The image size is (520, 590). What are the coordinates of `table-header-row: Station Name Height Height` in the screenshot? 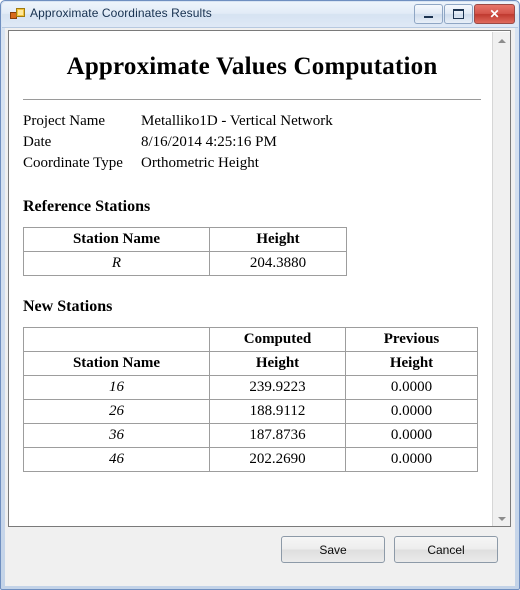 It's located at (250, 363).